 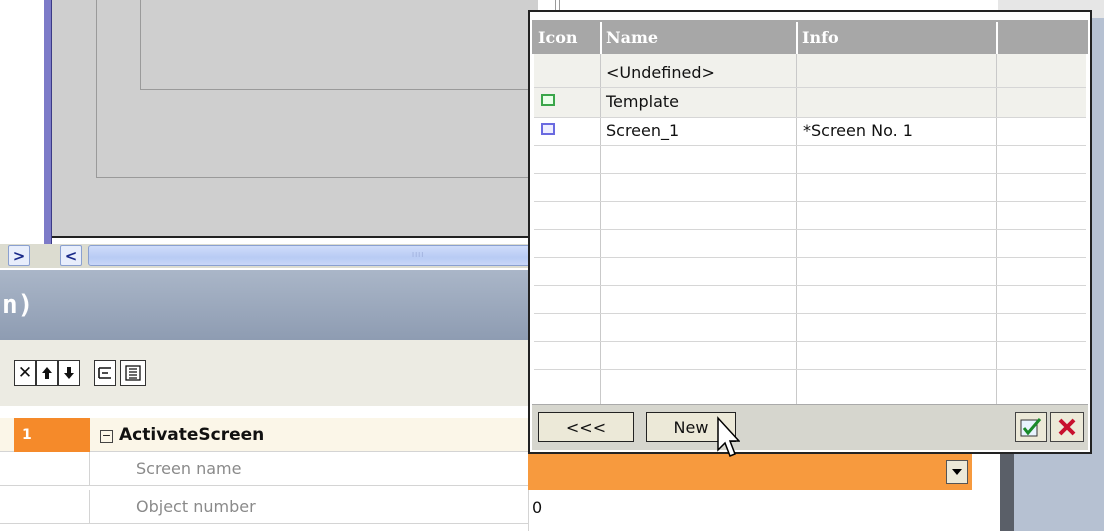 I want to click on scroll-right-button: >, so click(x=19, y=255).